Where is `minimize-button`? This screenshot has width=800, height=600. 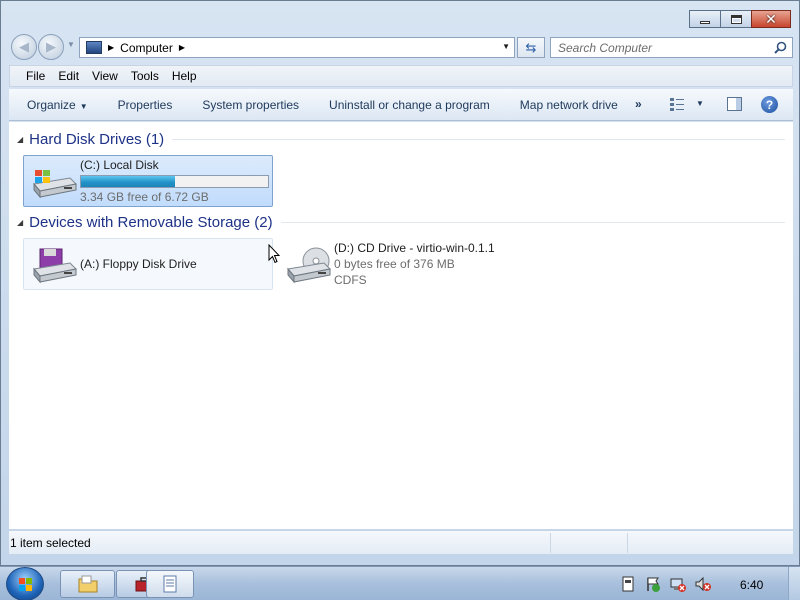
minimize-button is located at coordinates (705, 19).